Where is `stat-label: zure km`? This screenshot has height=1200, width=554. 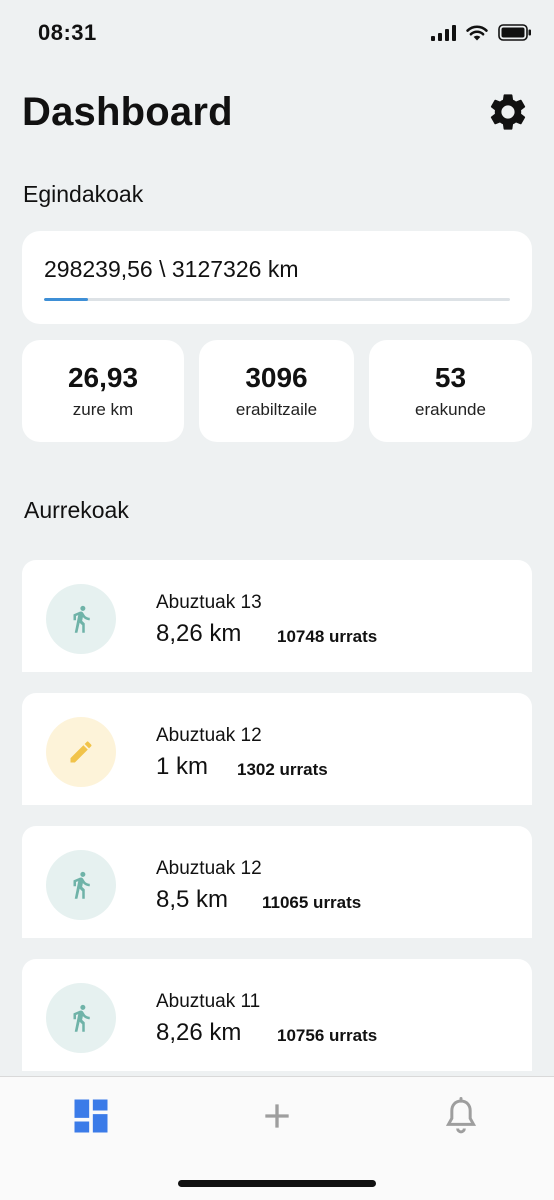 stat-label: zure km is located at coordinates (103, 409).